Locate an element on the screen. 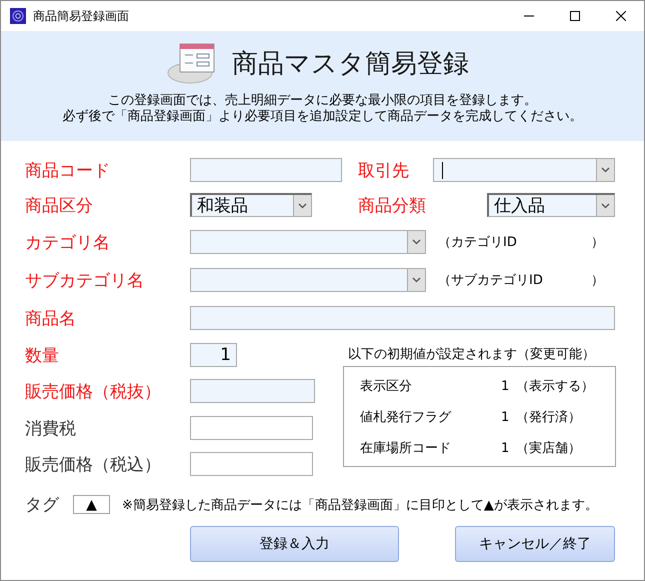 The width and height of the screenshot is (645, 581). id-label: （サブカテゴリID is located at coordinates (491, 280).